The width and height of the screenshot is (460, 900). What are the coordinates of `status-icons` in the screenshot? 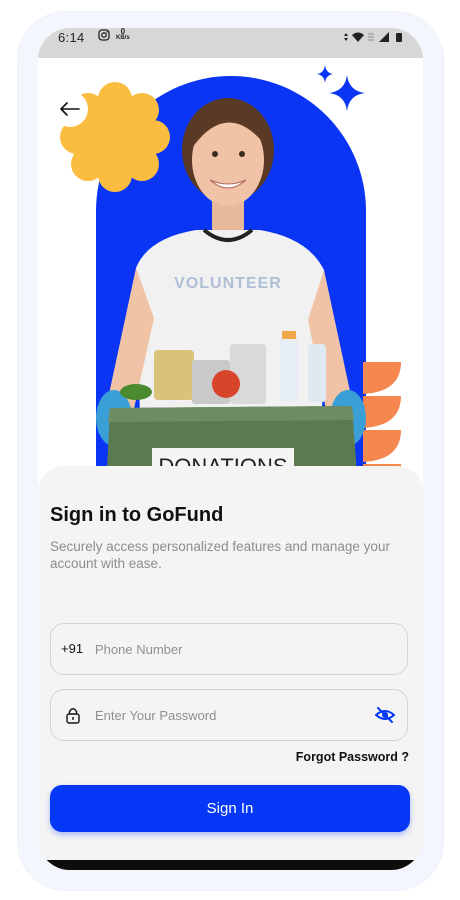 It's located at (373, 37).